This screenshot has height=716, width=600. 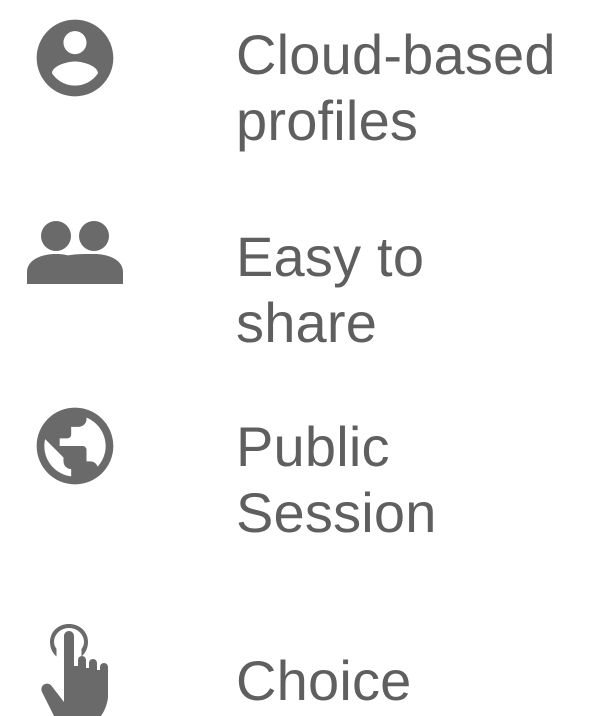 I want to click on feature-label: Easy to share, so click(x=330, y=290).